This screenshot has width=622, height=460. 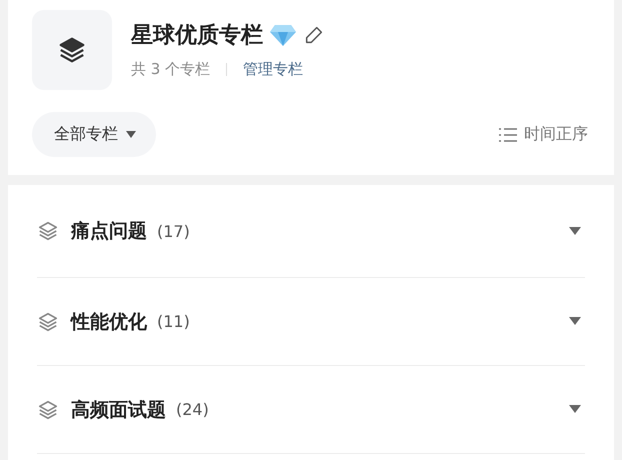 I want to click on manage-link: 管理专栏, so click(x=273, y=69).